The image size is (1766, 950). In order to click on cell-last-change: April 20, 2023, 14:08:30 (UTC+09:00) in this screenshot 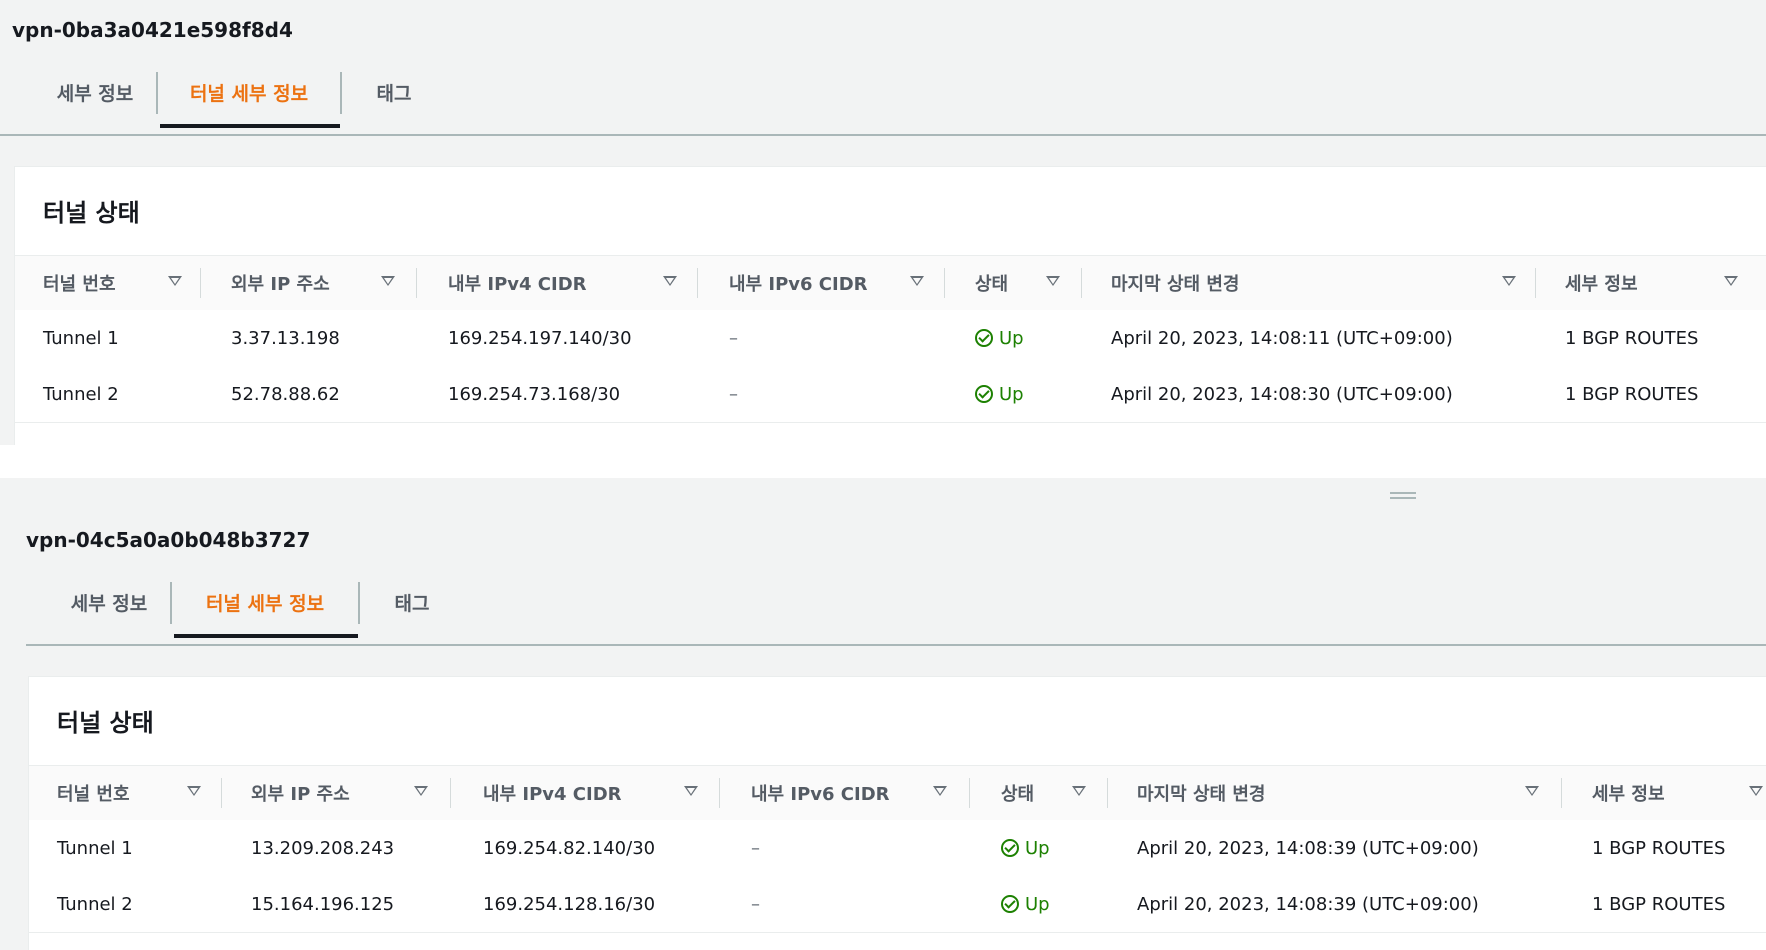, I will do `click(1282, 394)`.